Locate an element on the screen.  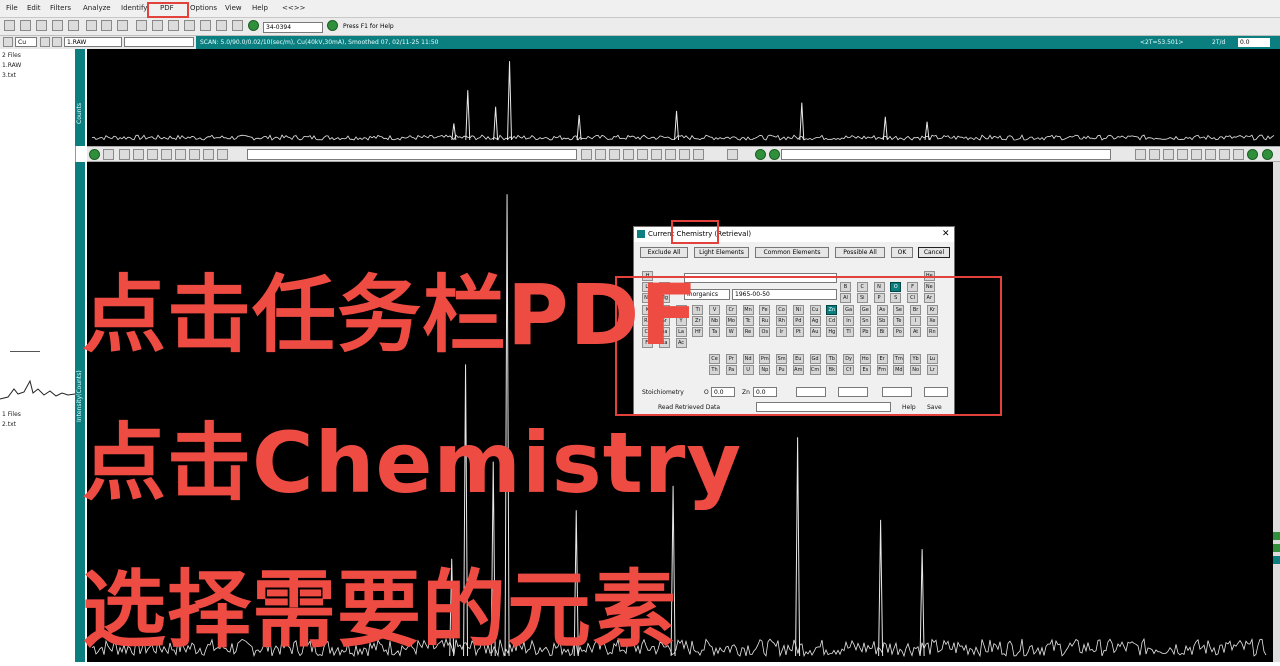
caption-step-1: 点击任务栏PDF is located at coordinates (390, 315).